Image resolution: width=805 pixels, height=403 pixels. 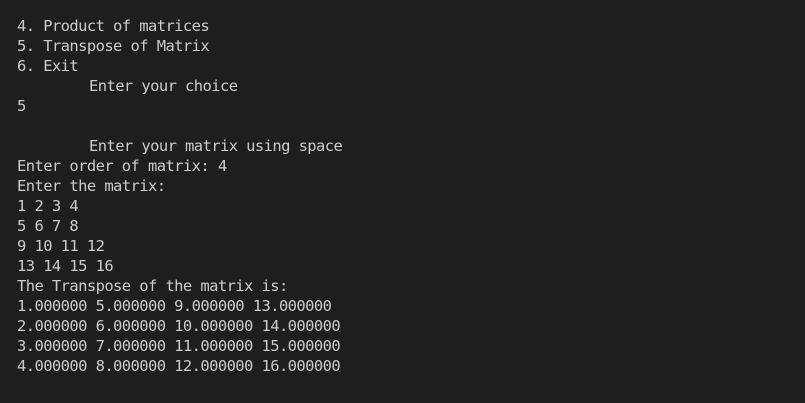 I want to click on matrix-input-row: 13 14 15 16, so click(x=65, y=266).